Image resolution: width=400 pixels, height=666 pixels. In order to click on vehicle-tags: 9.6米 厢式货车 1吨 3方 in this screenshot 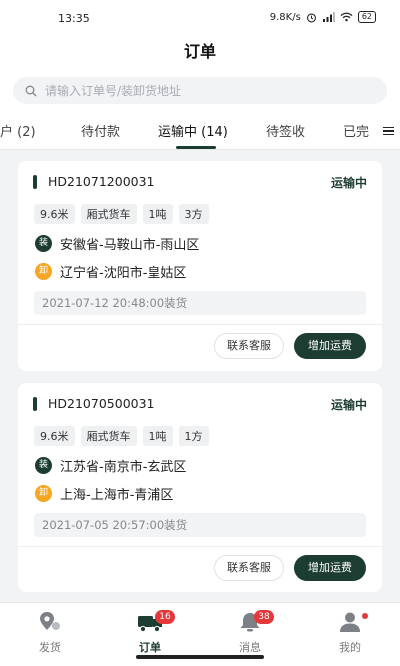, I will do `click(121, 214)`.